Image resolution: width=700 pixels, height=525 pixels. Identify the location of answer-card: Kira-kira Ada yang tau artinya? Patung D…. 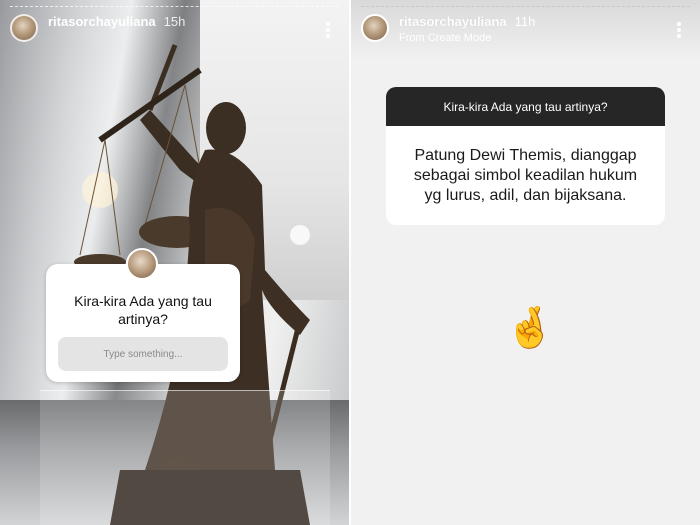
(525, 156).